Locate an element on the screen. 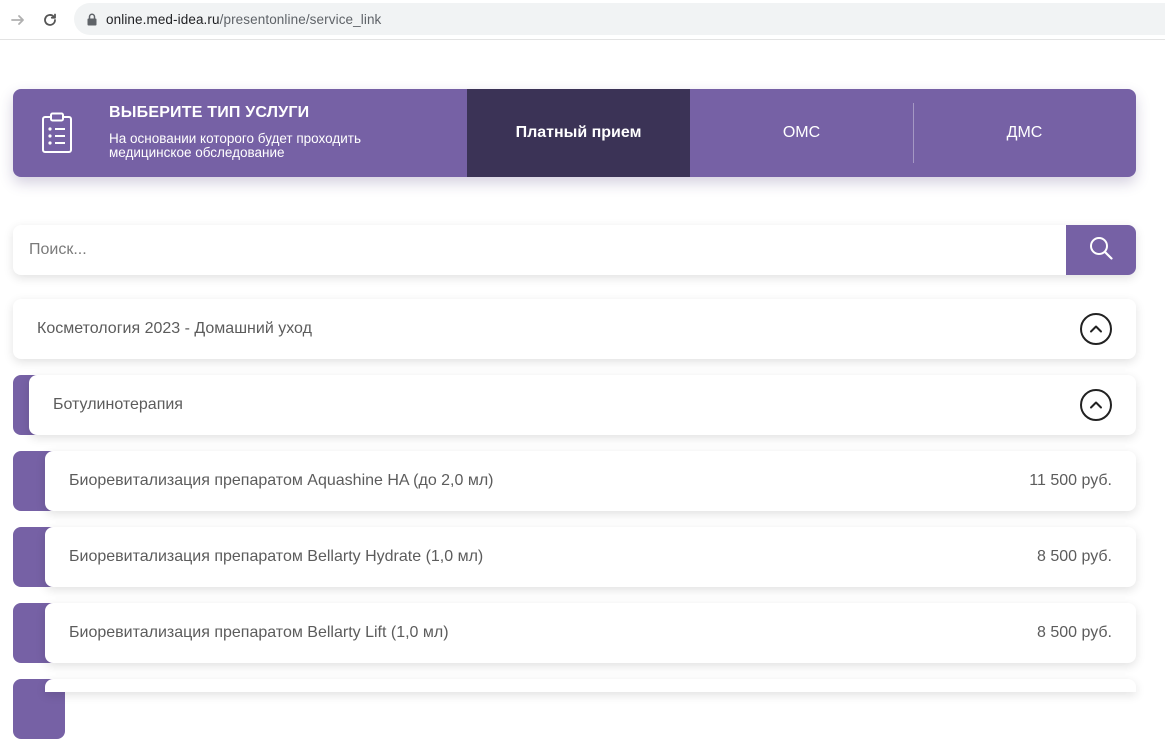  service-type-title: ВЫБЕРИТЕ ТИП УСЛУГИ is located at coordinates (209, 112).